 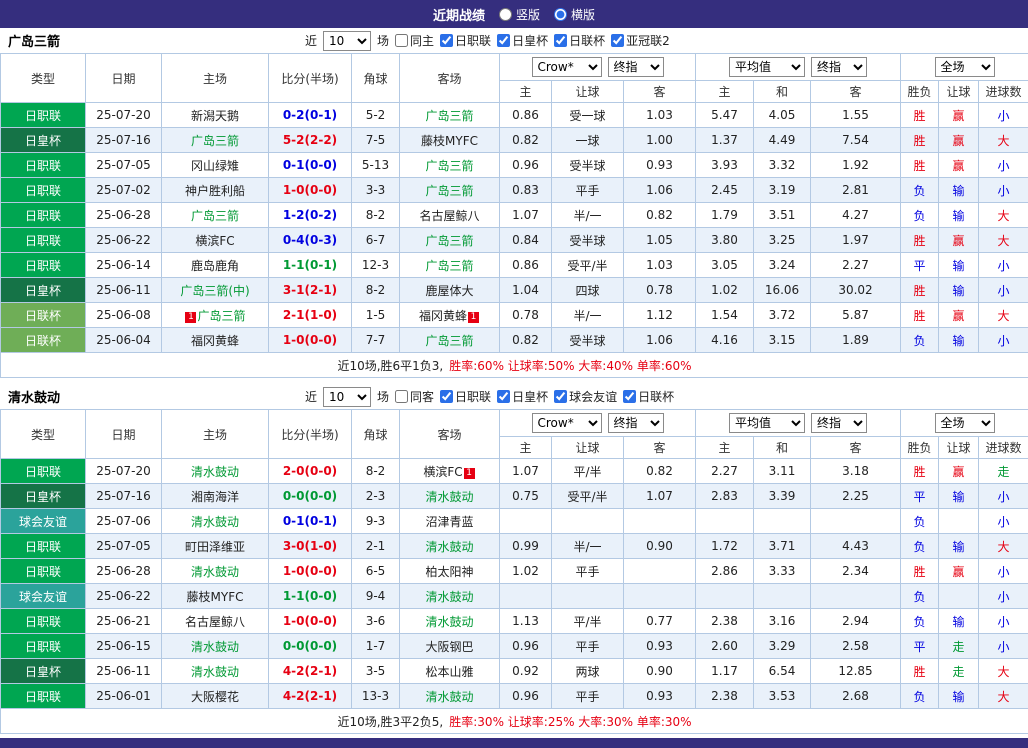 I want to click on handicap-home-odds: 0.84, so click(x=526, y=240).